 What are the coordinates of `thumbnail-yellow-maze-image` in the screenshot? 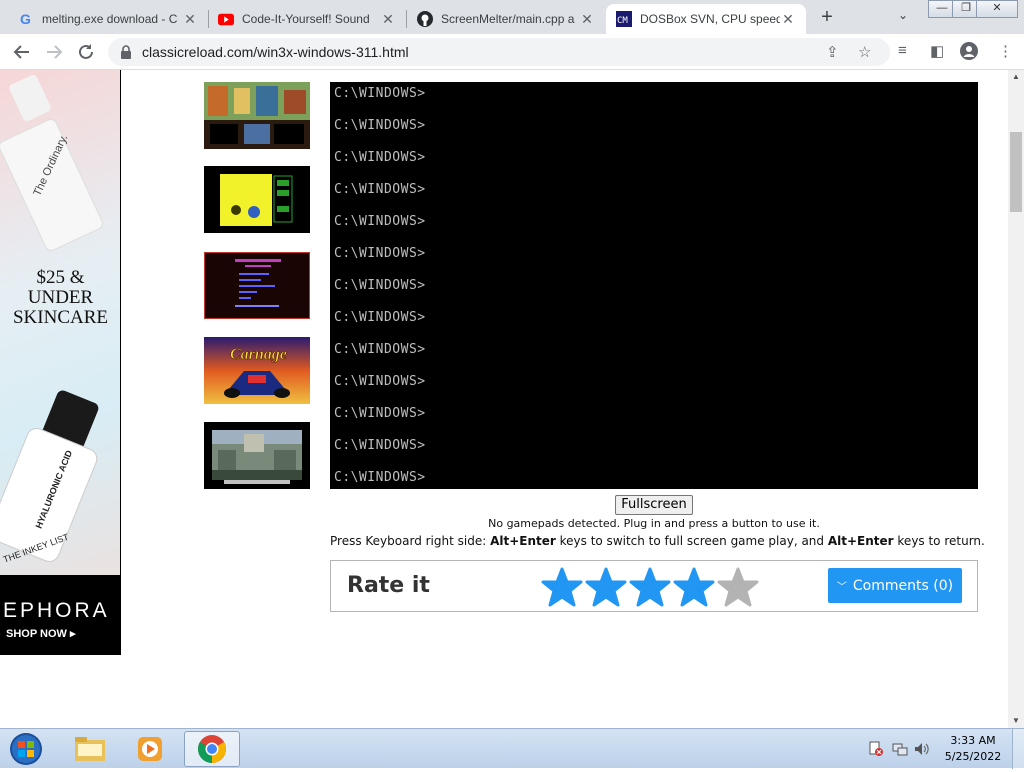 It's located at (256, 200).